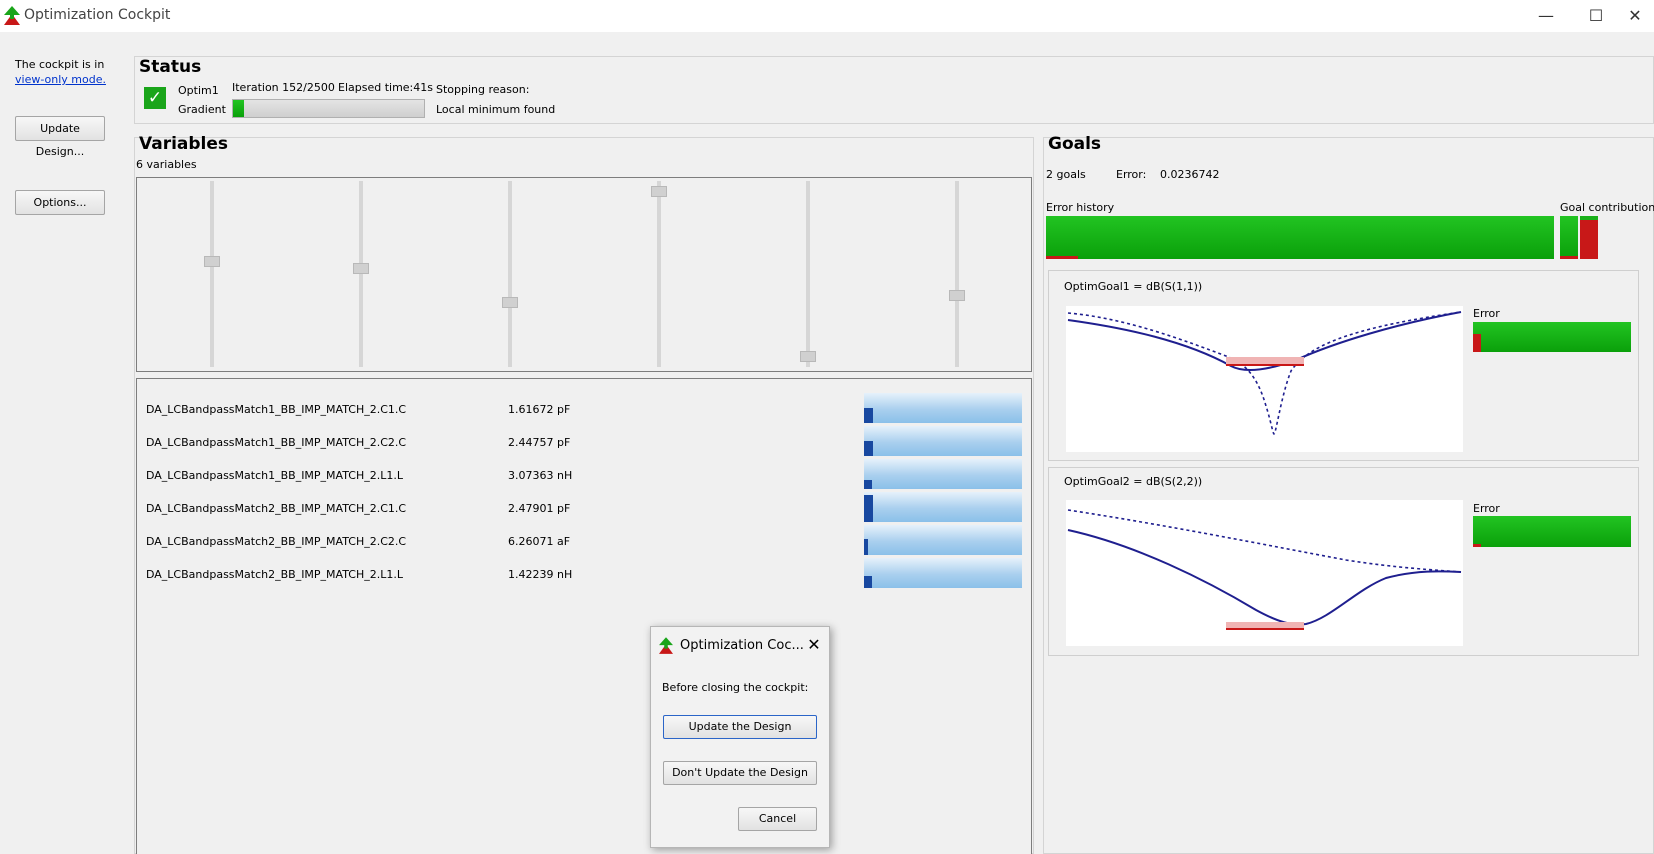 Image resolution: width=1654 pixels, height=854 pixels. Describe the element at coordinates (1190, 174) in the screenshot. I see `total-error-value: 0.0236742` at that location.